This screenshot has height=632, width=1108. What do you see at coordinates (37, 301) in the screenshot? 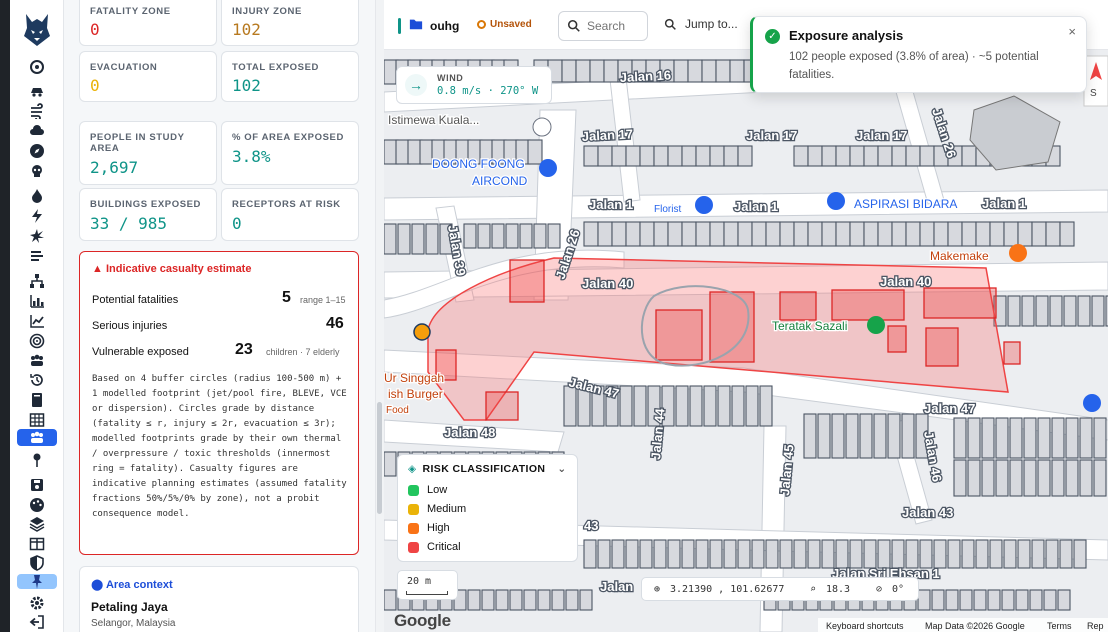
I see `bar-chart-icon` at bounding box center [37, 301].